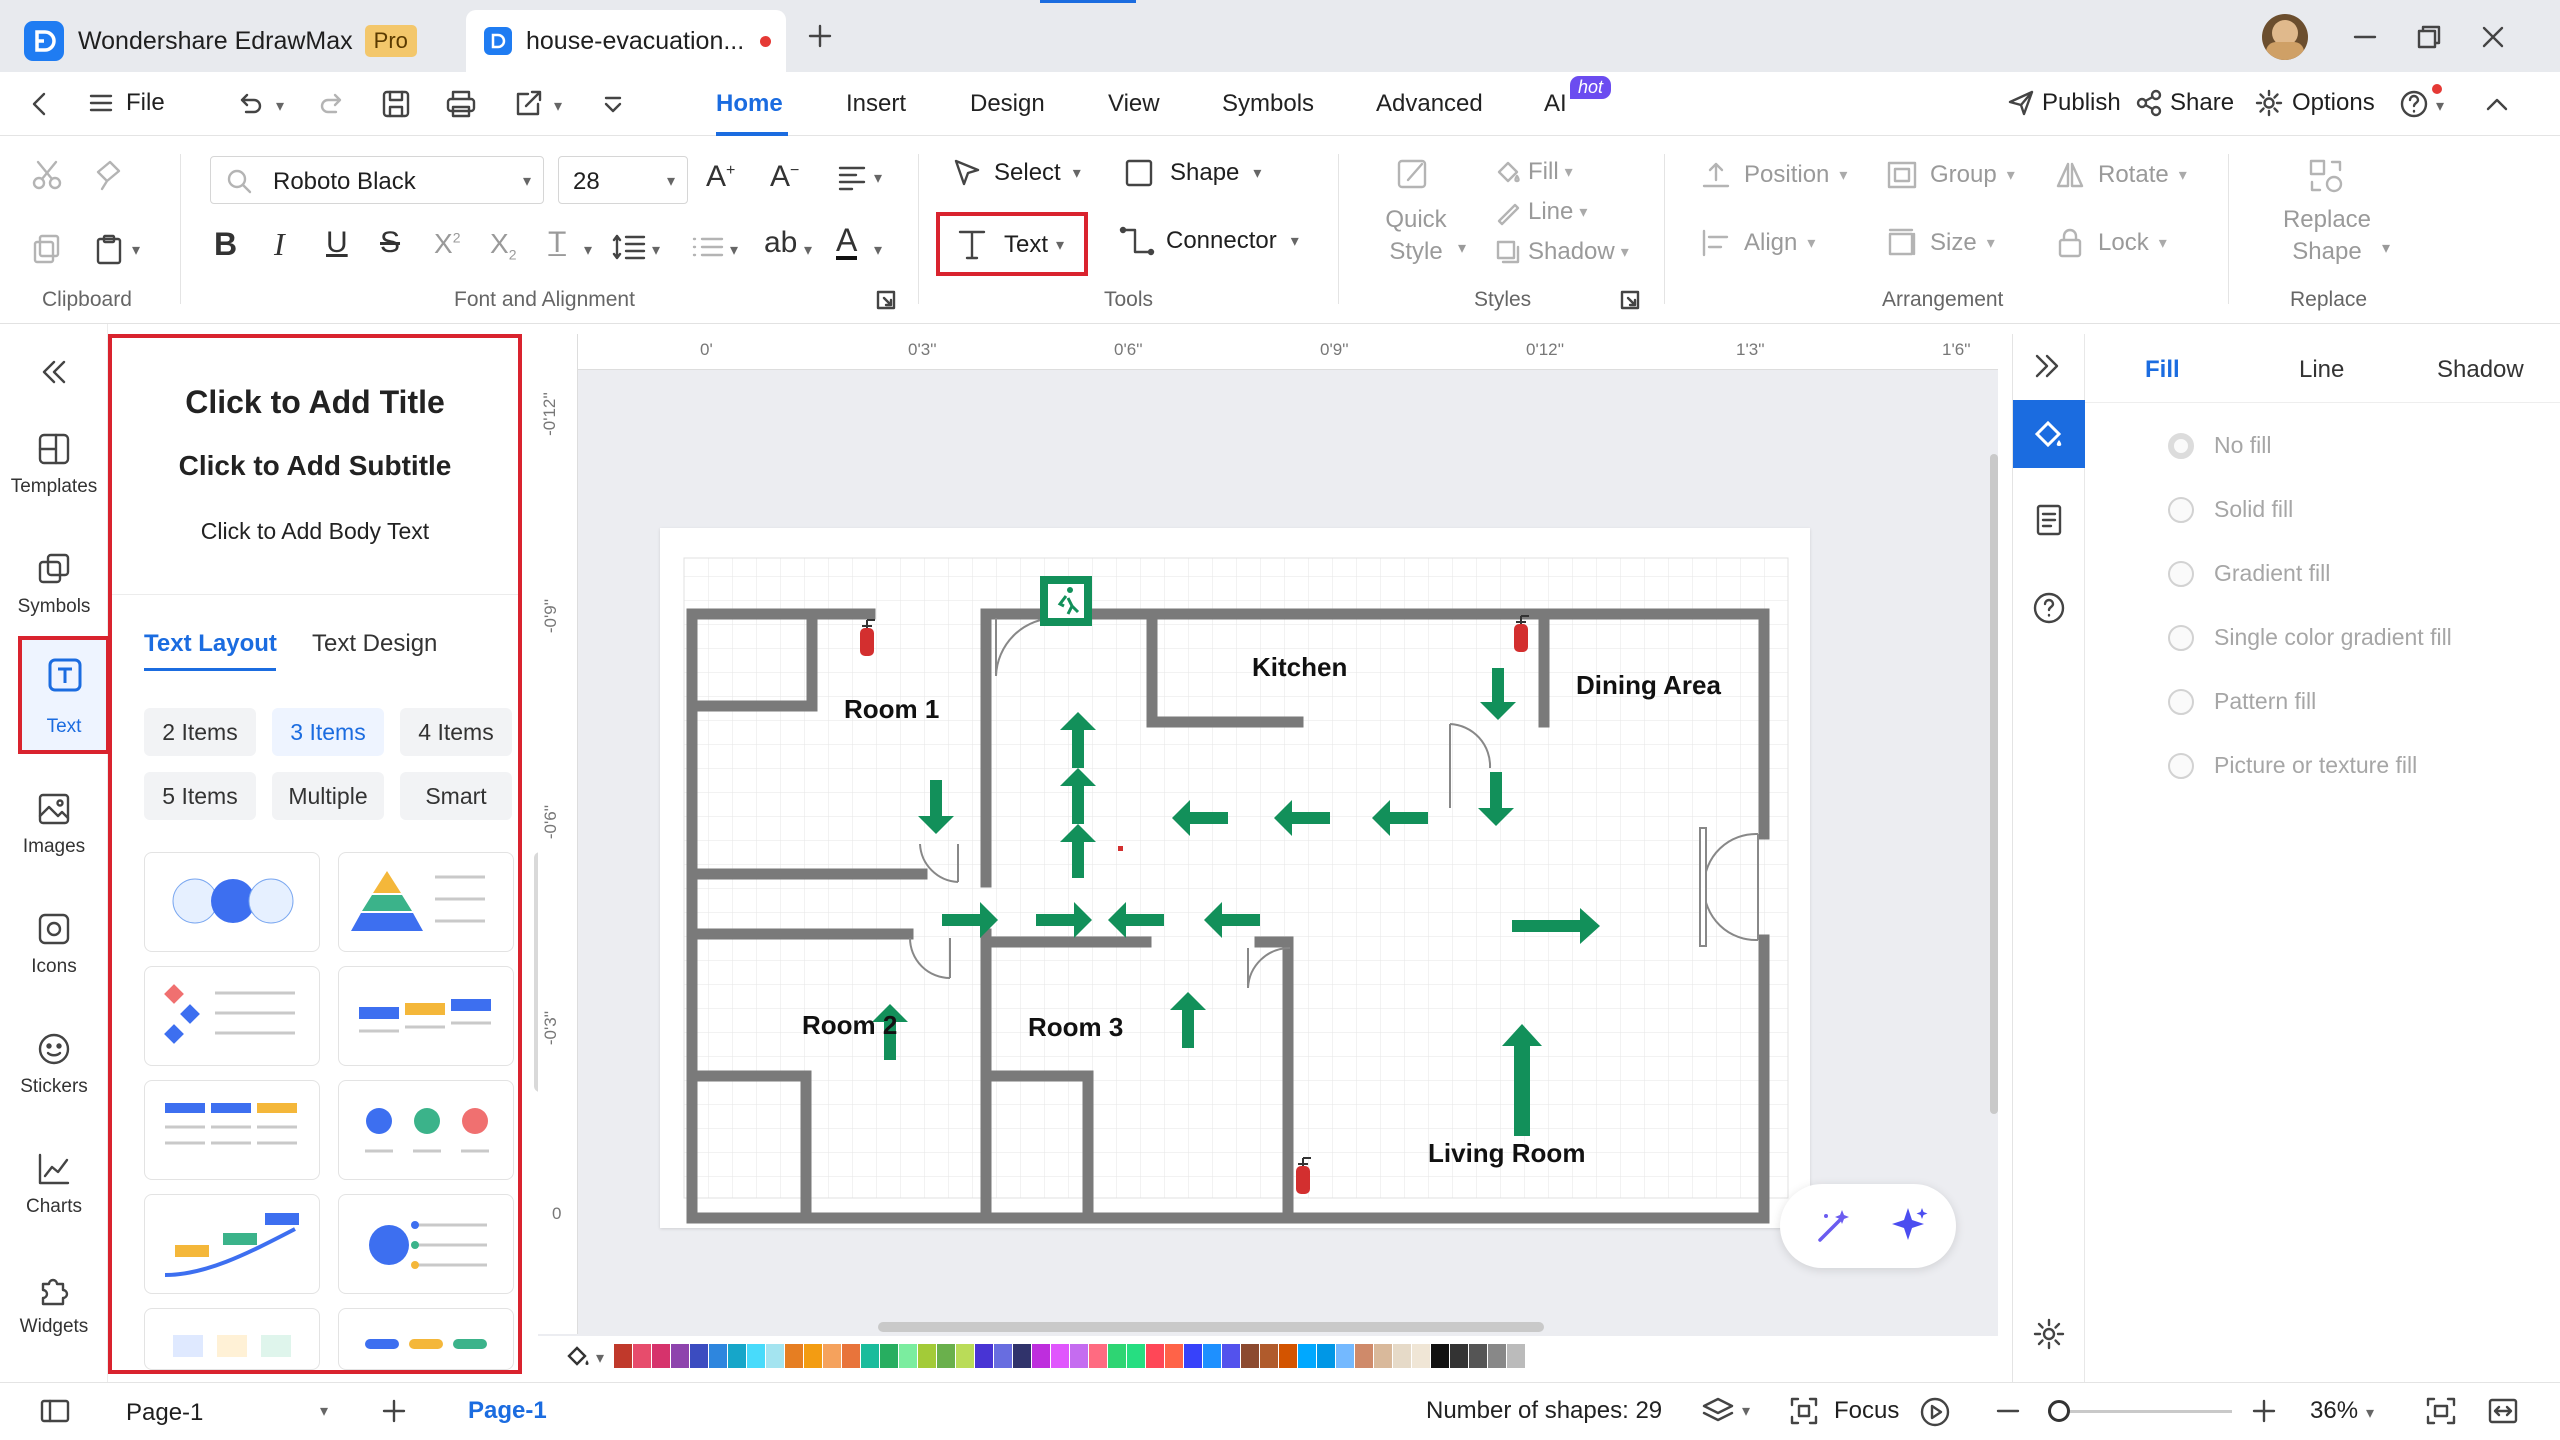  I want to click on file-menu: File, so click(125, 103).